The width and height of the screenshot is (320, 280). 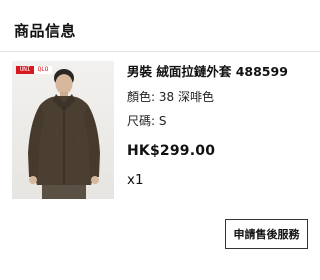 I want to click on product-price: HK$299.00, so click(x=171, y=151).